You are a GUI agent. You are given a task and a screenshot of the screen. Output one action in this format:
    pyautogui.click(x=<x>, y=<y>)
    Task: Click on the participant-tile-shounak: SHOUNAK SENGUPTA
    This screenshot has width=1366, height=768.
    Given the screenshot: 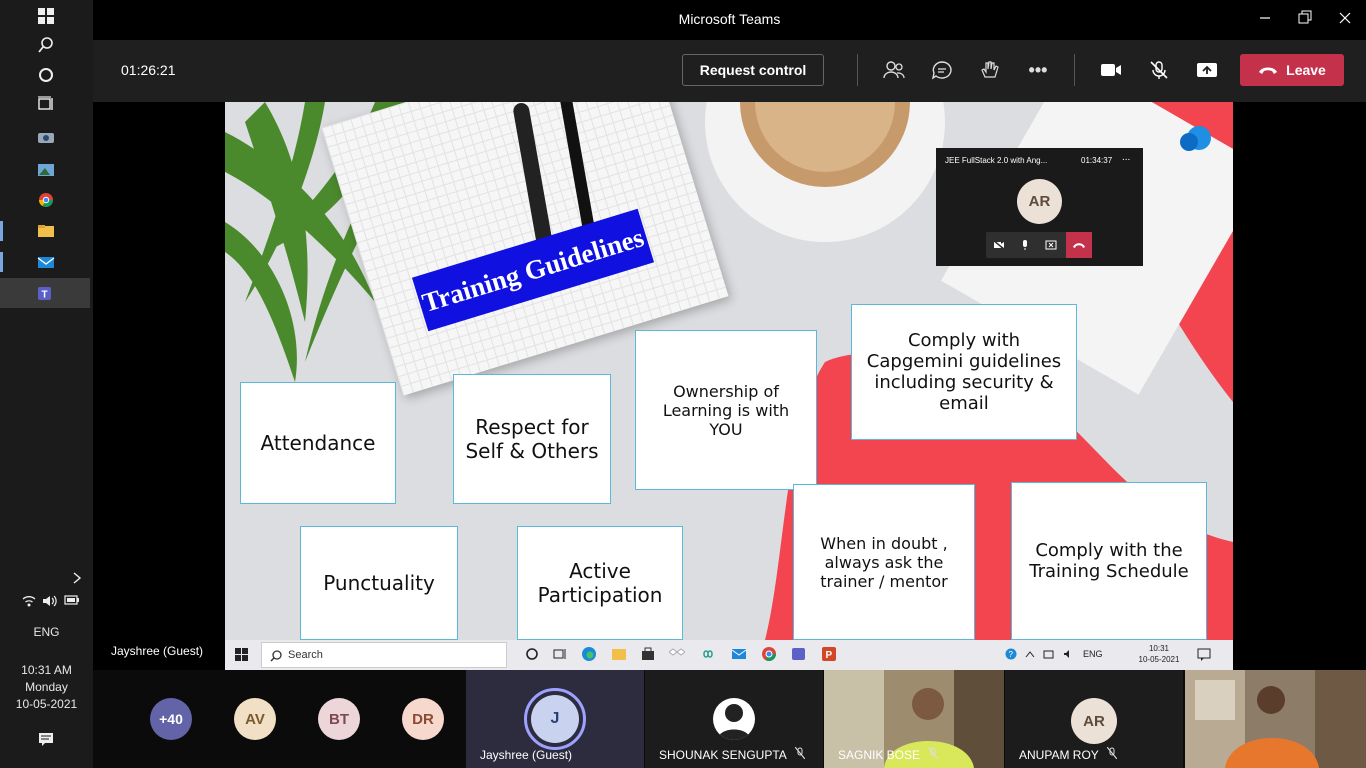 What is the action you would take?
    pyautogui.click(x=734, y=719)
    